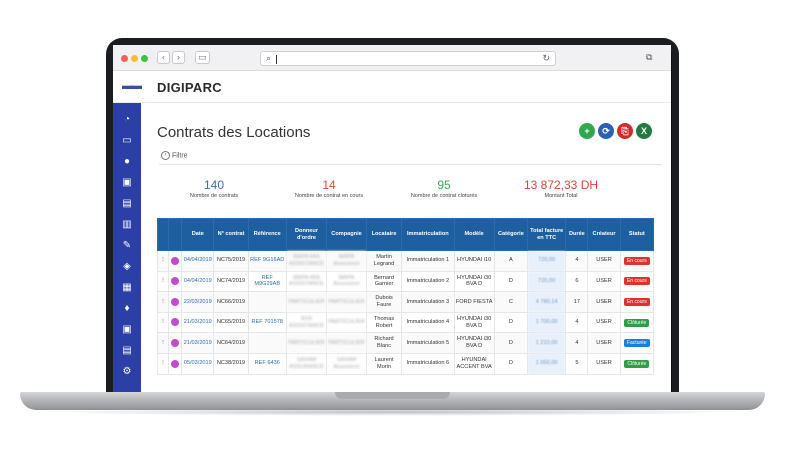  What do you see at coordinates (267, 281) in the screenshot?
I see `cell-reference: REF M9G29AB` at bounding box center [267, 281].